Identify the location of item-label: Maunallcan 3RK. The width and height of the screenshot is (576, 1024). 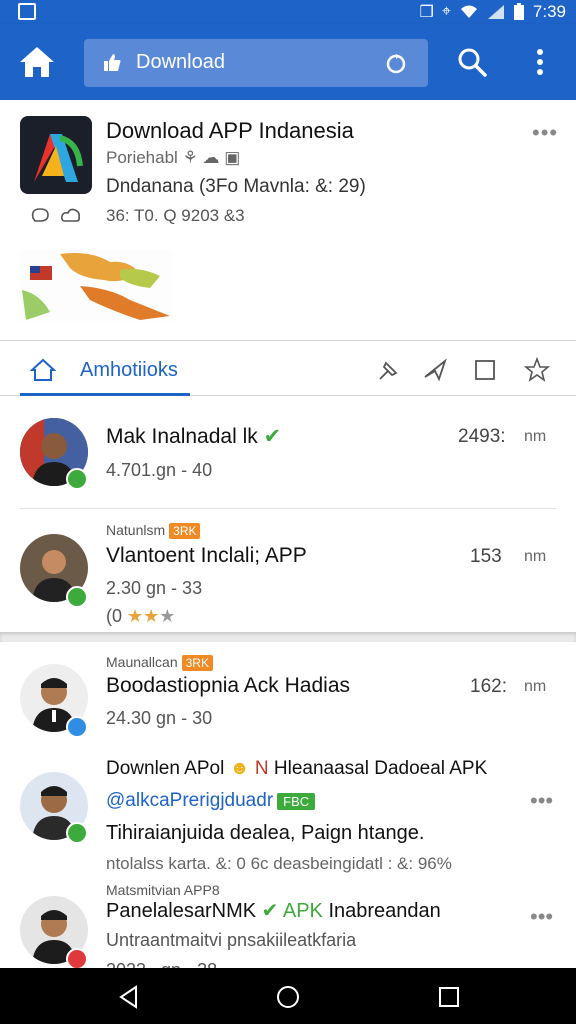
(159, 662).